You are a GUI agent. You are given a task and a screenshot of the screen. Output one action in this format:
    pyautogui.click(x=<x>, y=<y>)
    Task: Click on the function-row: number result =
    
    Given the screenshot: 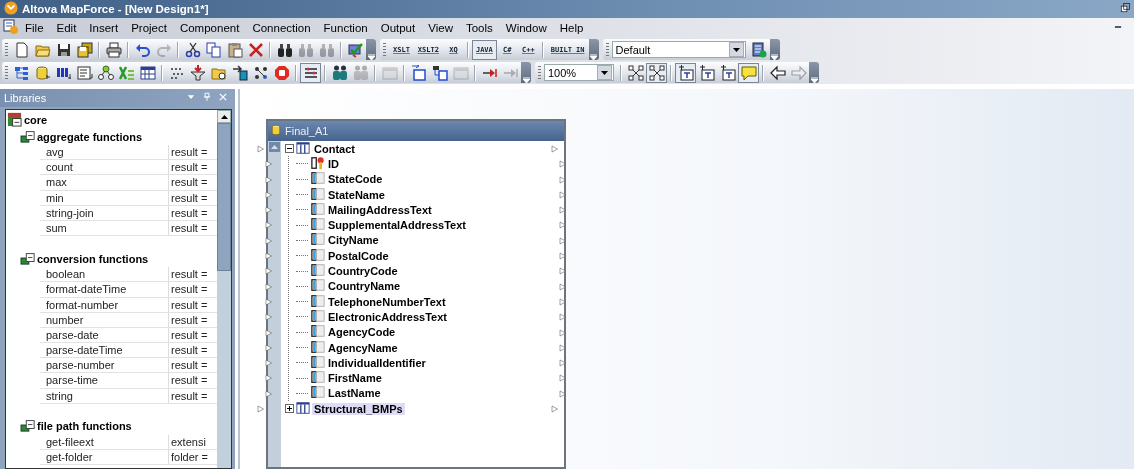 What is the action you would take?
    pyautogui.click(x=128, y=320)
    